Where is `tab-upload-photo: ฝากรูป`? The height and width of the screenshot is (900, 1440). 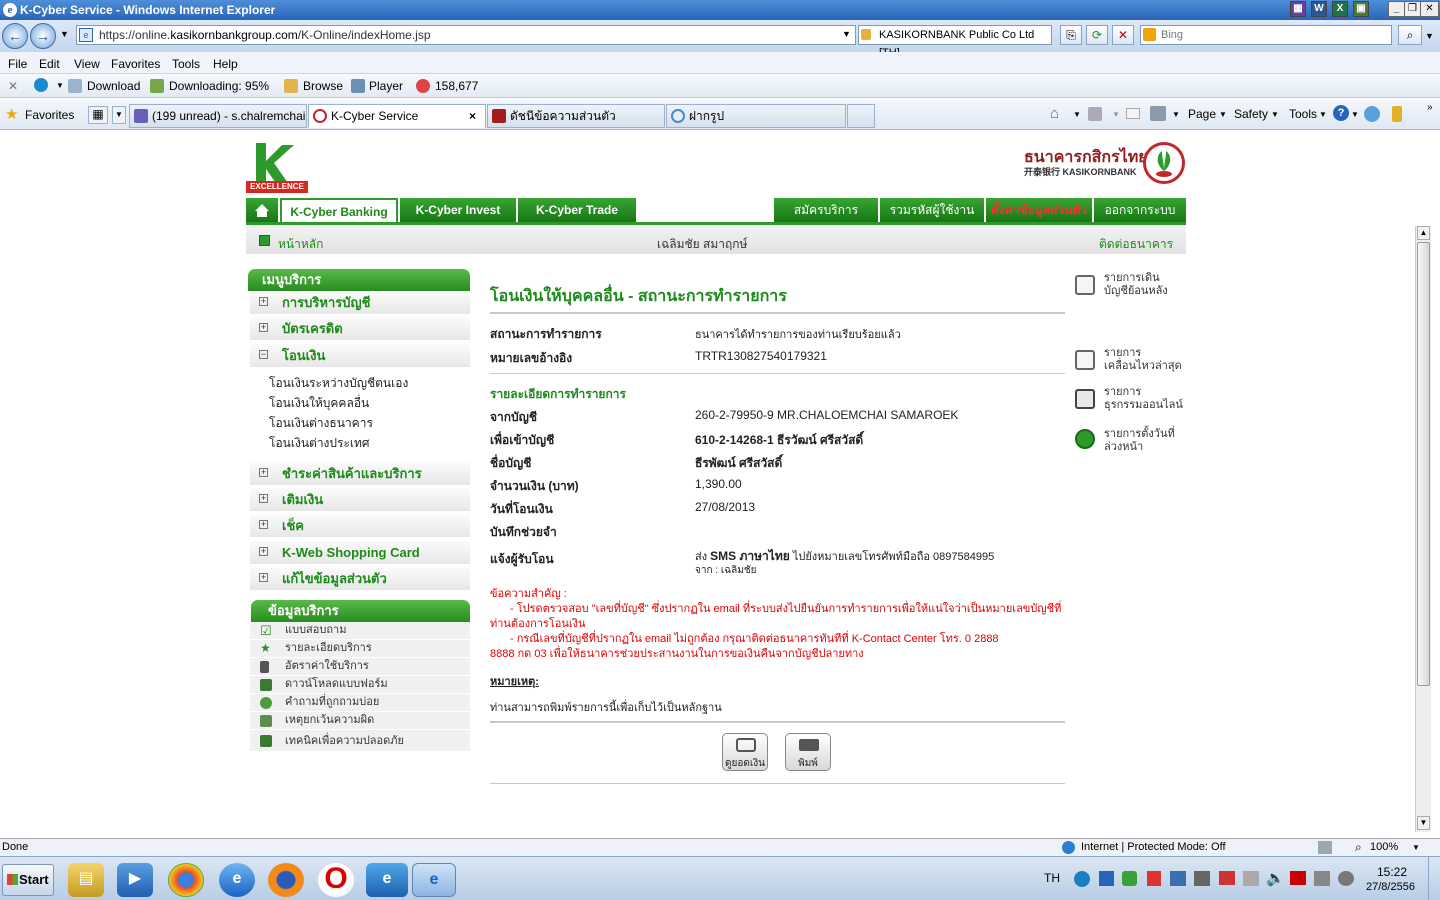
tab-upload-photo: ฝากรูป is located at coordinates (756, 116).